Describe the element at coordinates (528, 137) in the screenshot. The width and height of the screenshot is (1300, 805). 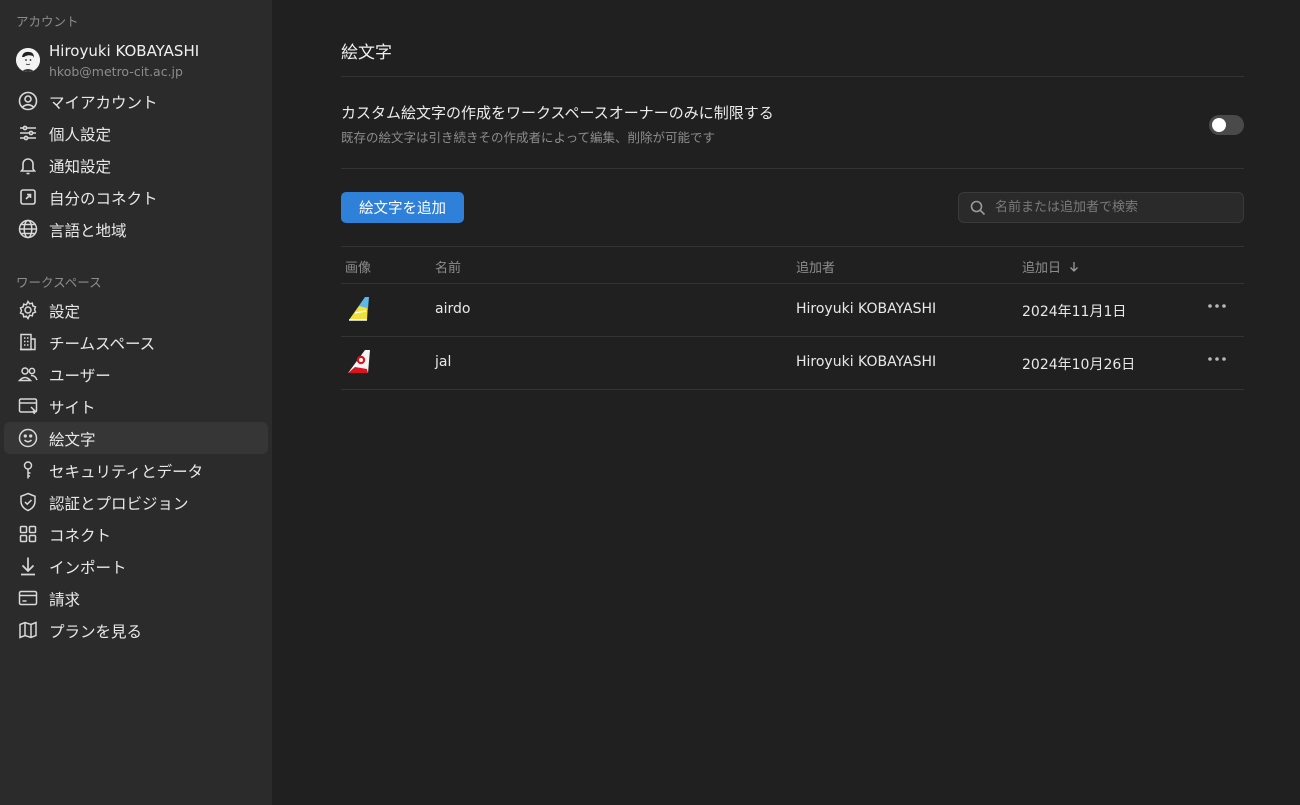
I see `restrict-setting-description: 既存の絵文字は引き続きその作成者によって編集、削除が可能です` at that location.